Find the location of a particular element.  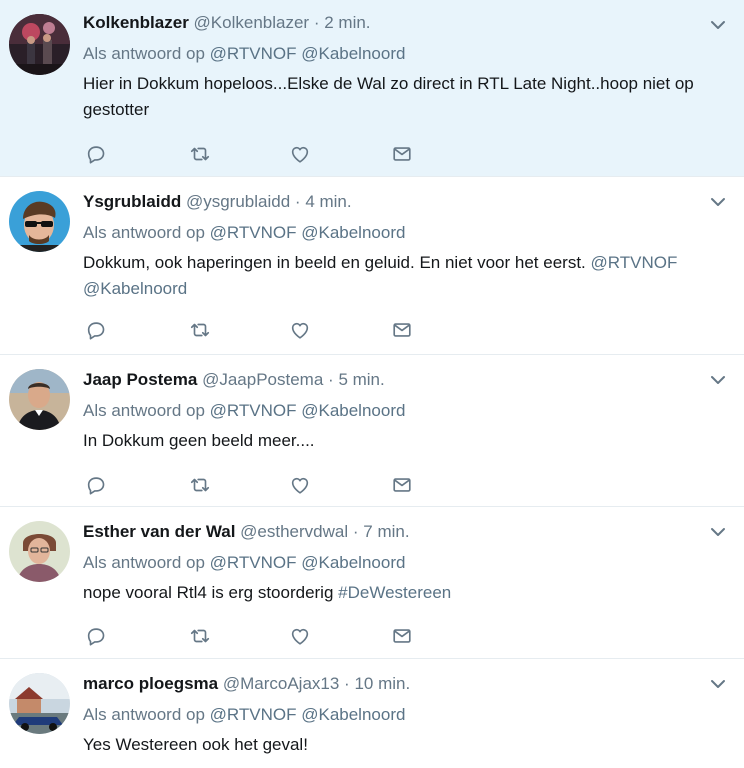

hashtag-link: #DeWestereen is located at coordinates (394, 592).